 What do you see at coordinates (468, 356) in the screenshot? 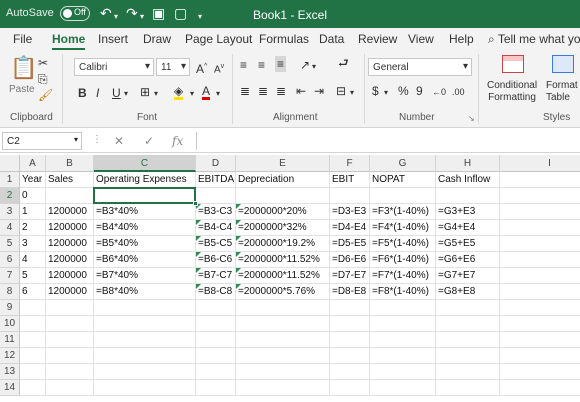
I see `cell-h12` at bounding box center [468, 356].